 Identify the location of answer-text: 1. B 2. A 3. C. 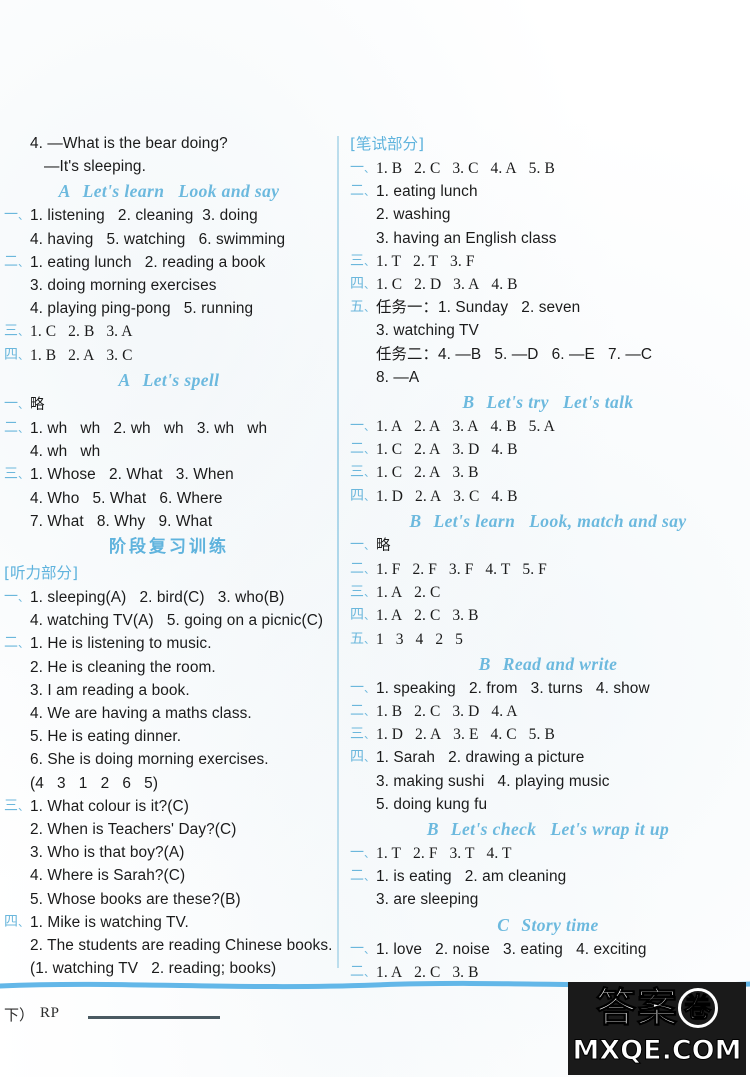
(81, 355).